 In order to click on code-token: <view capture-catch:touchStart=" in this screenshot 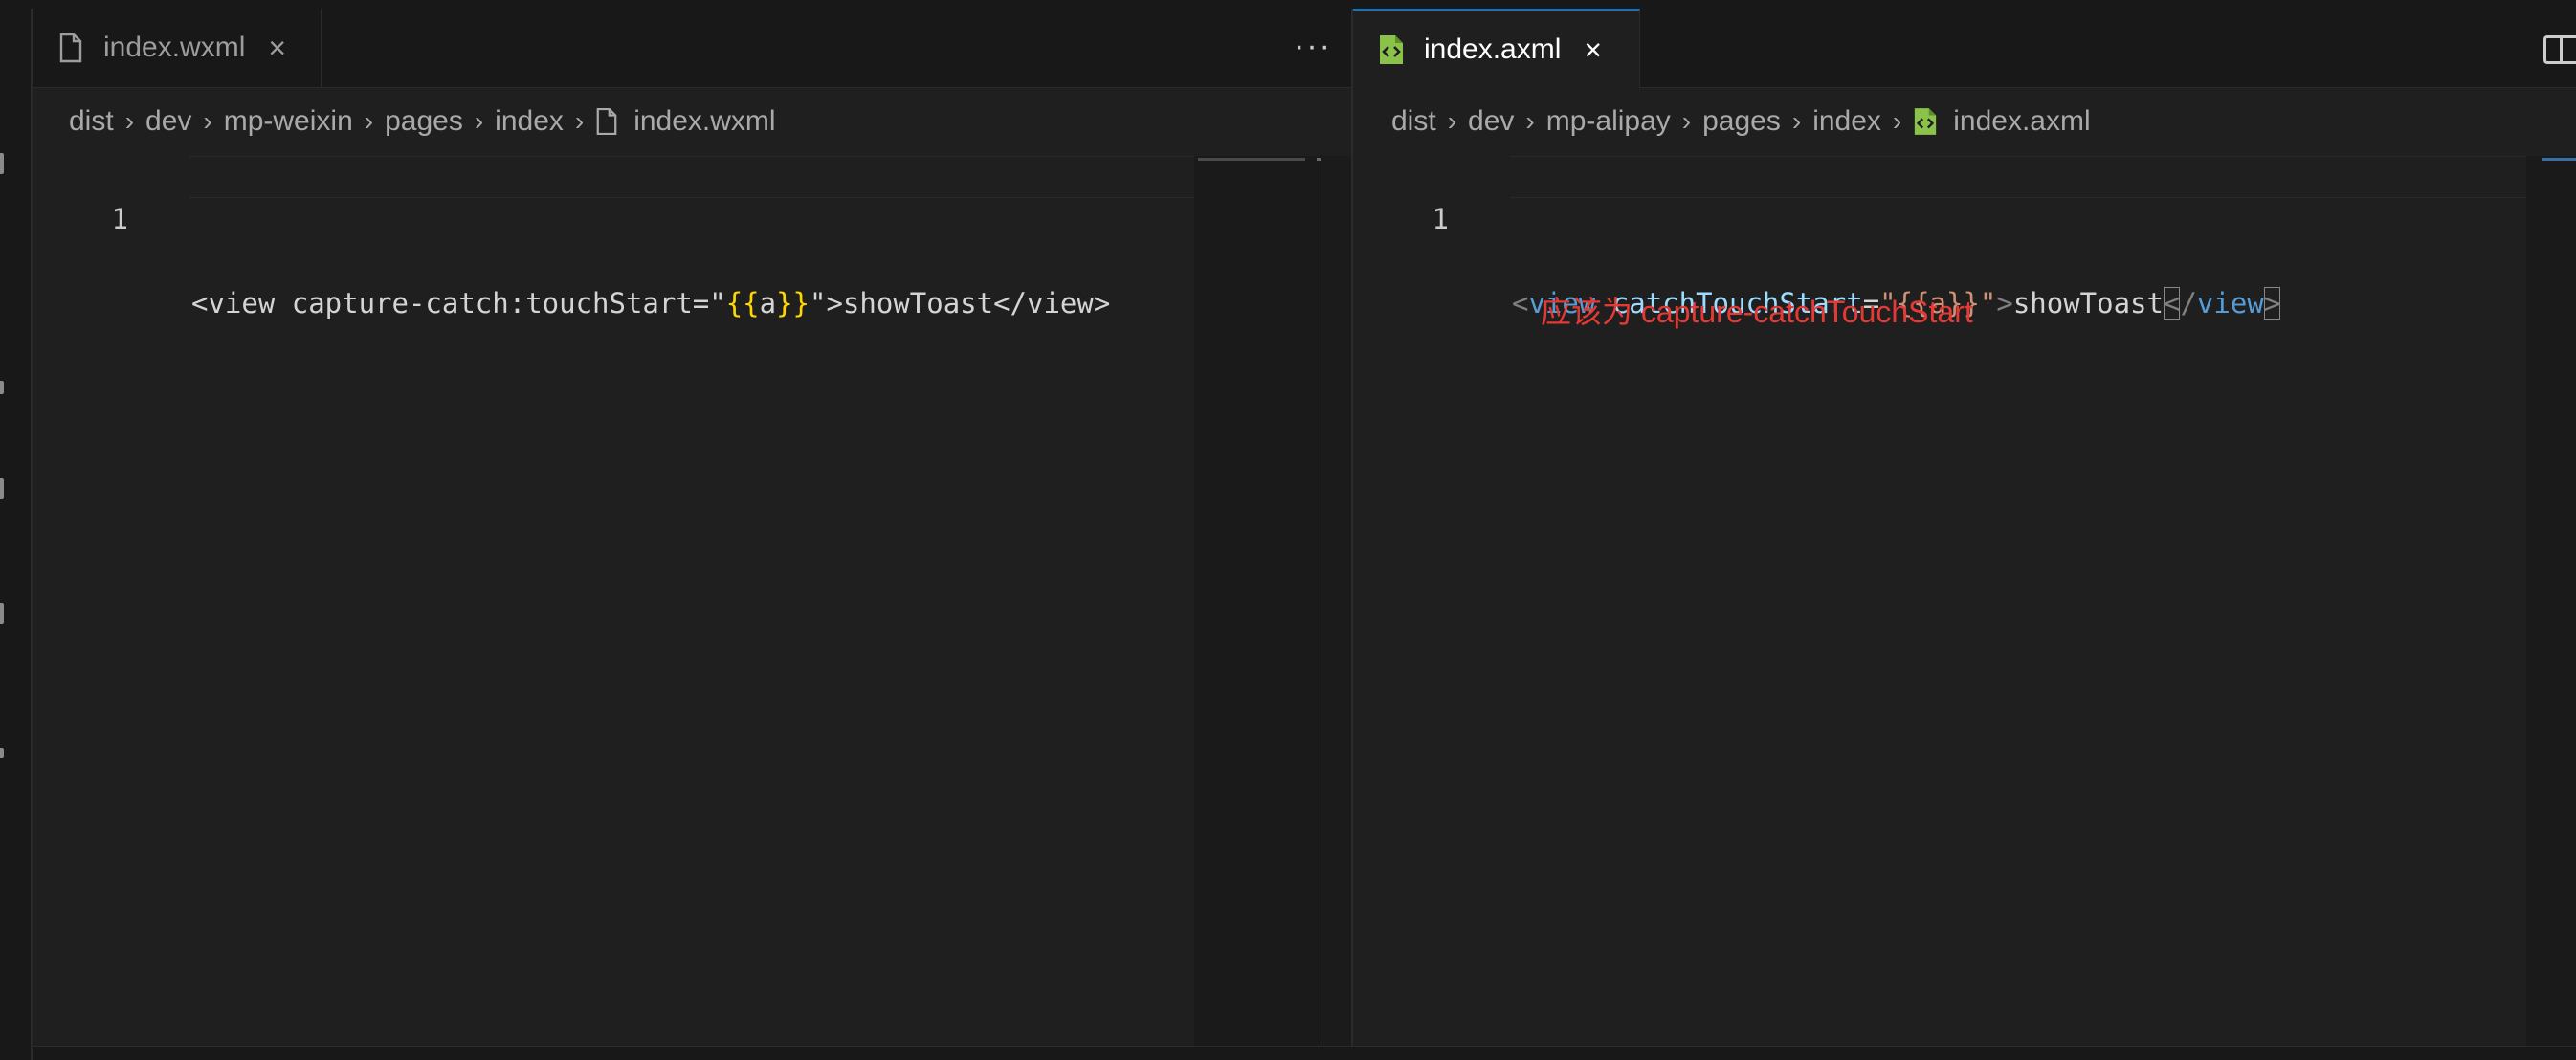, I will do `click(458, 303)`.